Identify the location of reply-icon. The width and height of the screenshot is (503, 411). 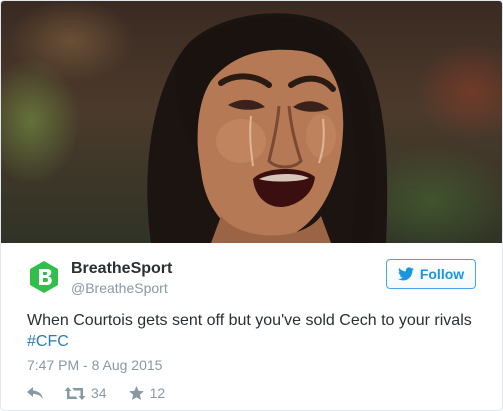
(35, 393).